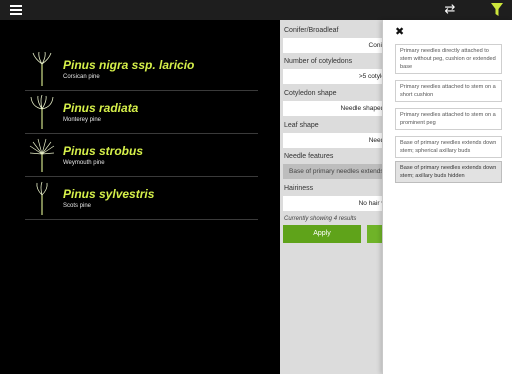 This screenshot has height=374, width=512. Describe the element at coordinates (129, 65) in the screenshot. I see `species-name: Pinus nigra ssp. laricio` at that location.